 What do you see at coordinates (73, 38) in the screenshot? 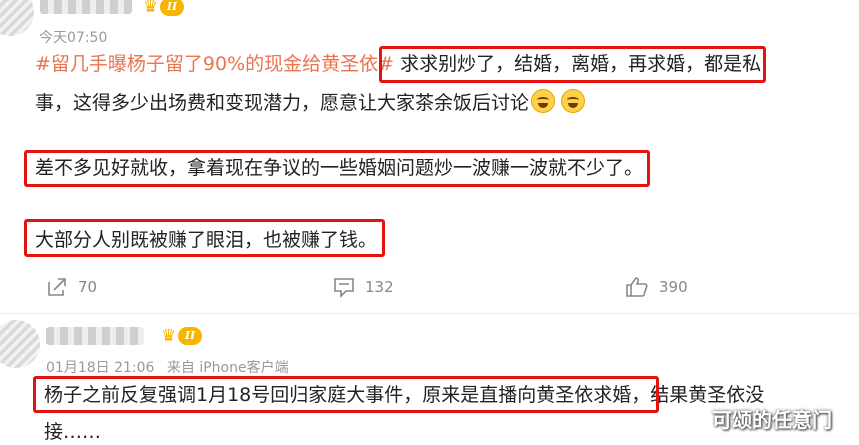
I see `post-time: 今天07:50` at bounding box center [73, 38].